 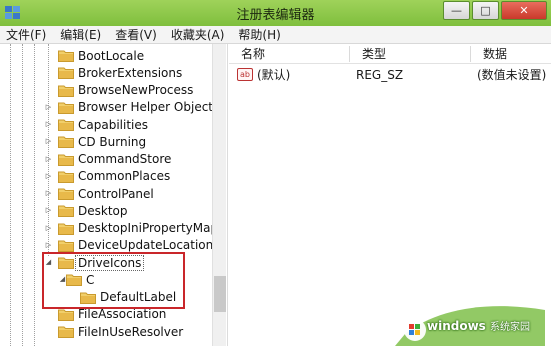 What do you see at coordinates (245, 74) in the screenshot?
I see `string-value-icon: ab` at bounding box center [245, 74].